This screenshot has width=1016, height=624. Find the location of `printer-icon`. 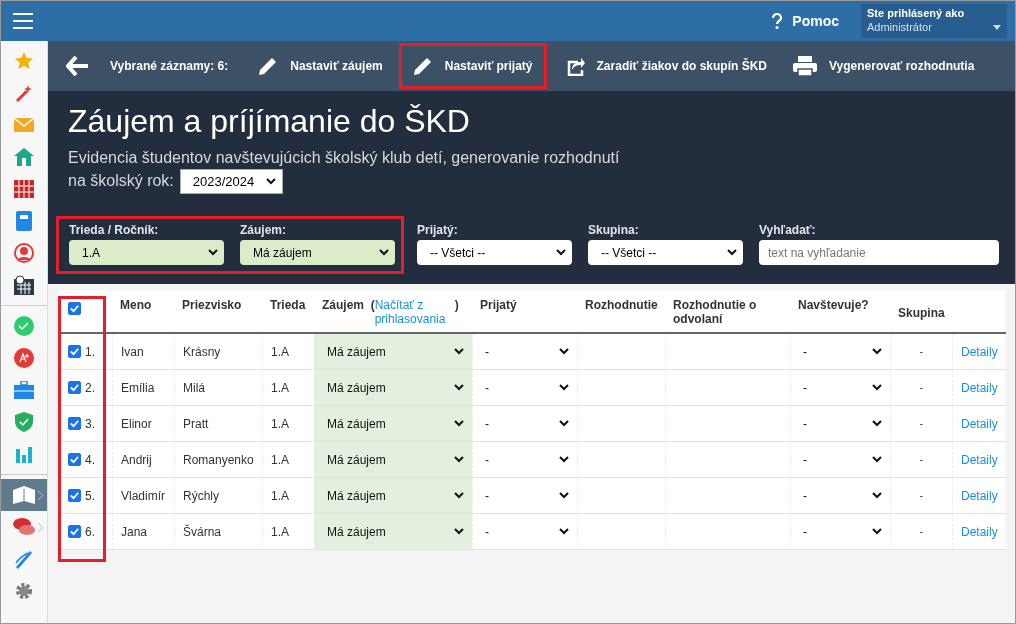

printer-icon is located at coordinates (805, 66).